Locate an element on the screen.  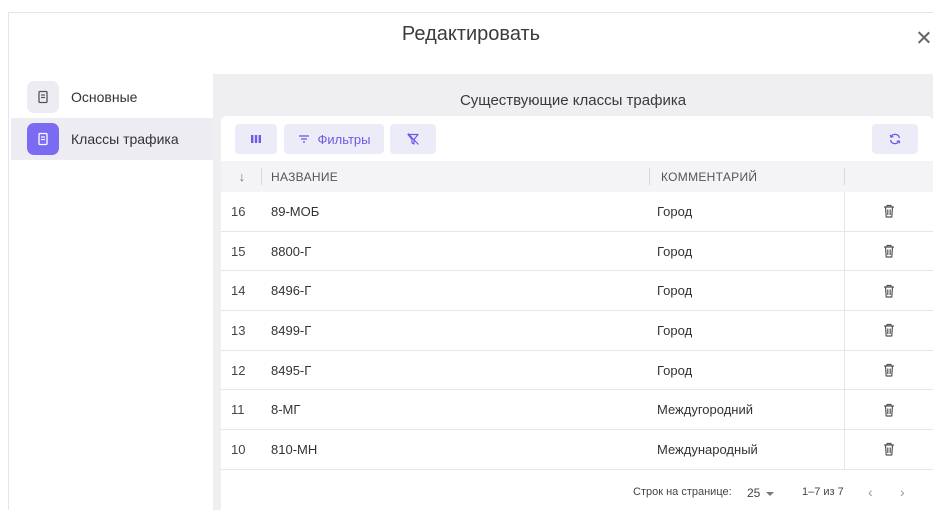
row-id: 10 is located at coordinates (238, 449).